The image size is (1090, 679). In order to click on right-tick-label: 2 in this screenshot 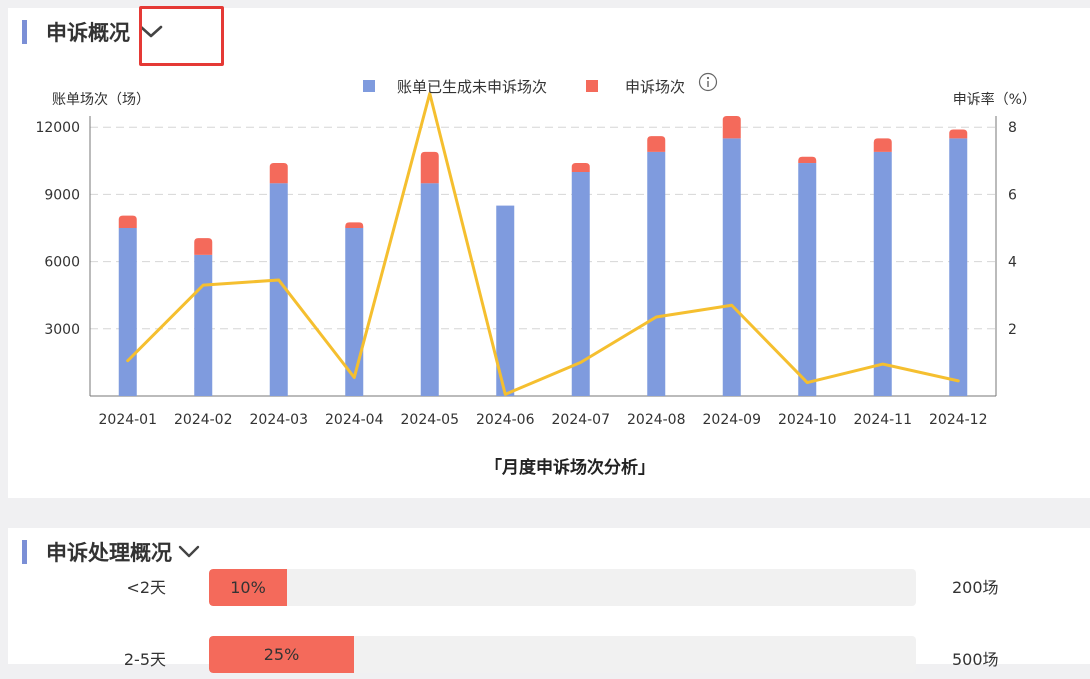, I will do `click(1012, 330)`.